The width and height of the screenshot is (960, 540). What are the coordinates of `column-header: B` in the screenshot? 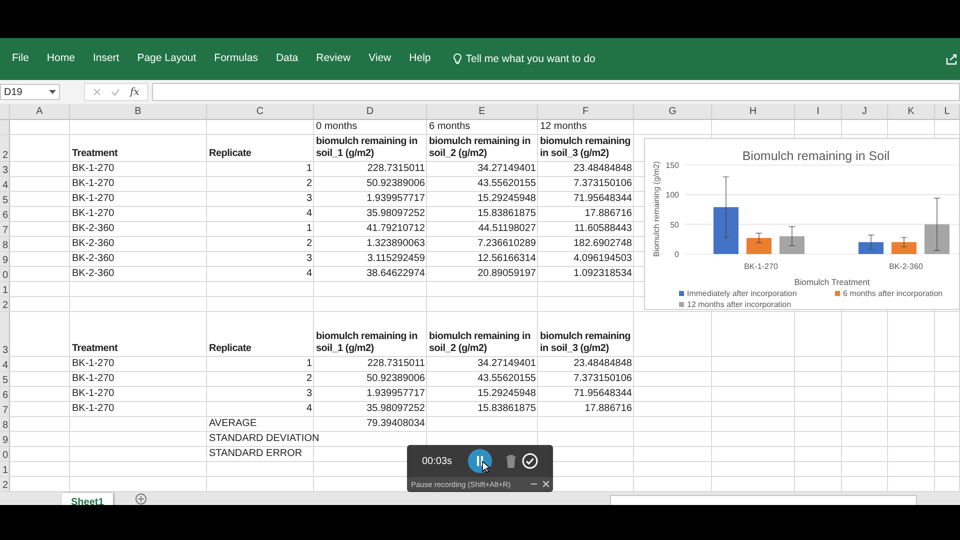 It's located at (138, 112).